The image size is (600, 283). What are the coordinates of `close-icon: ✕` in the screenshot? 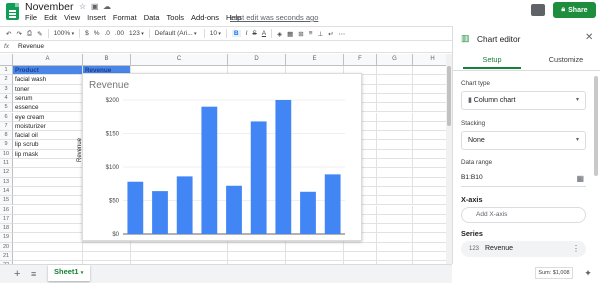 It's located at (589, 37).